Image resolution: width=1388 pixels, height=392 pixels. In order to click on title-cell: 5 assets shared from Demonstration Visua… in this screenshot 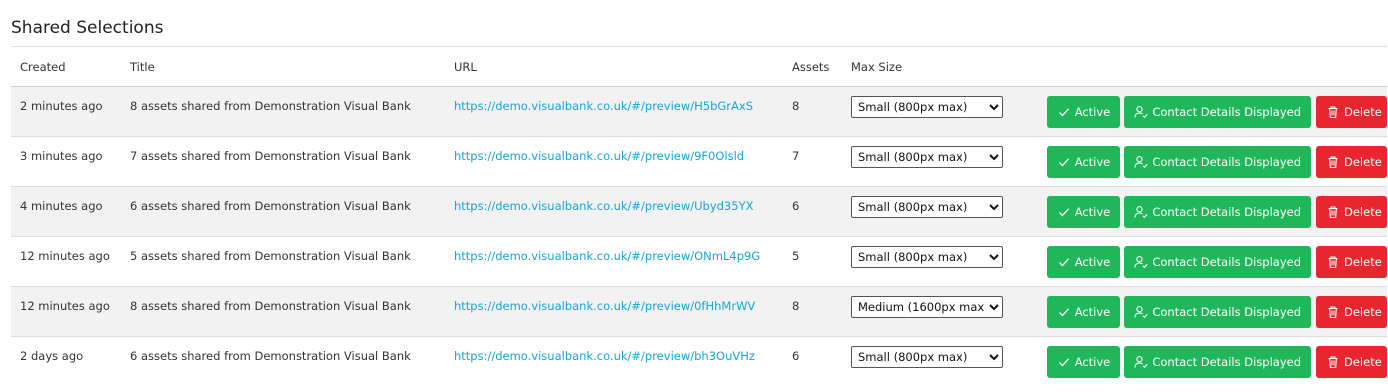, I will do `click(270, 256)`.